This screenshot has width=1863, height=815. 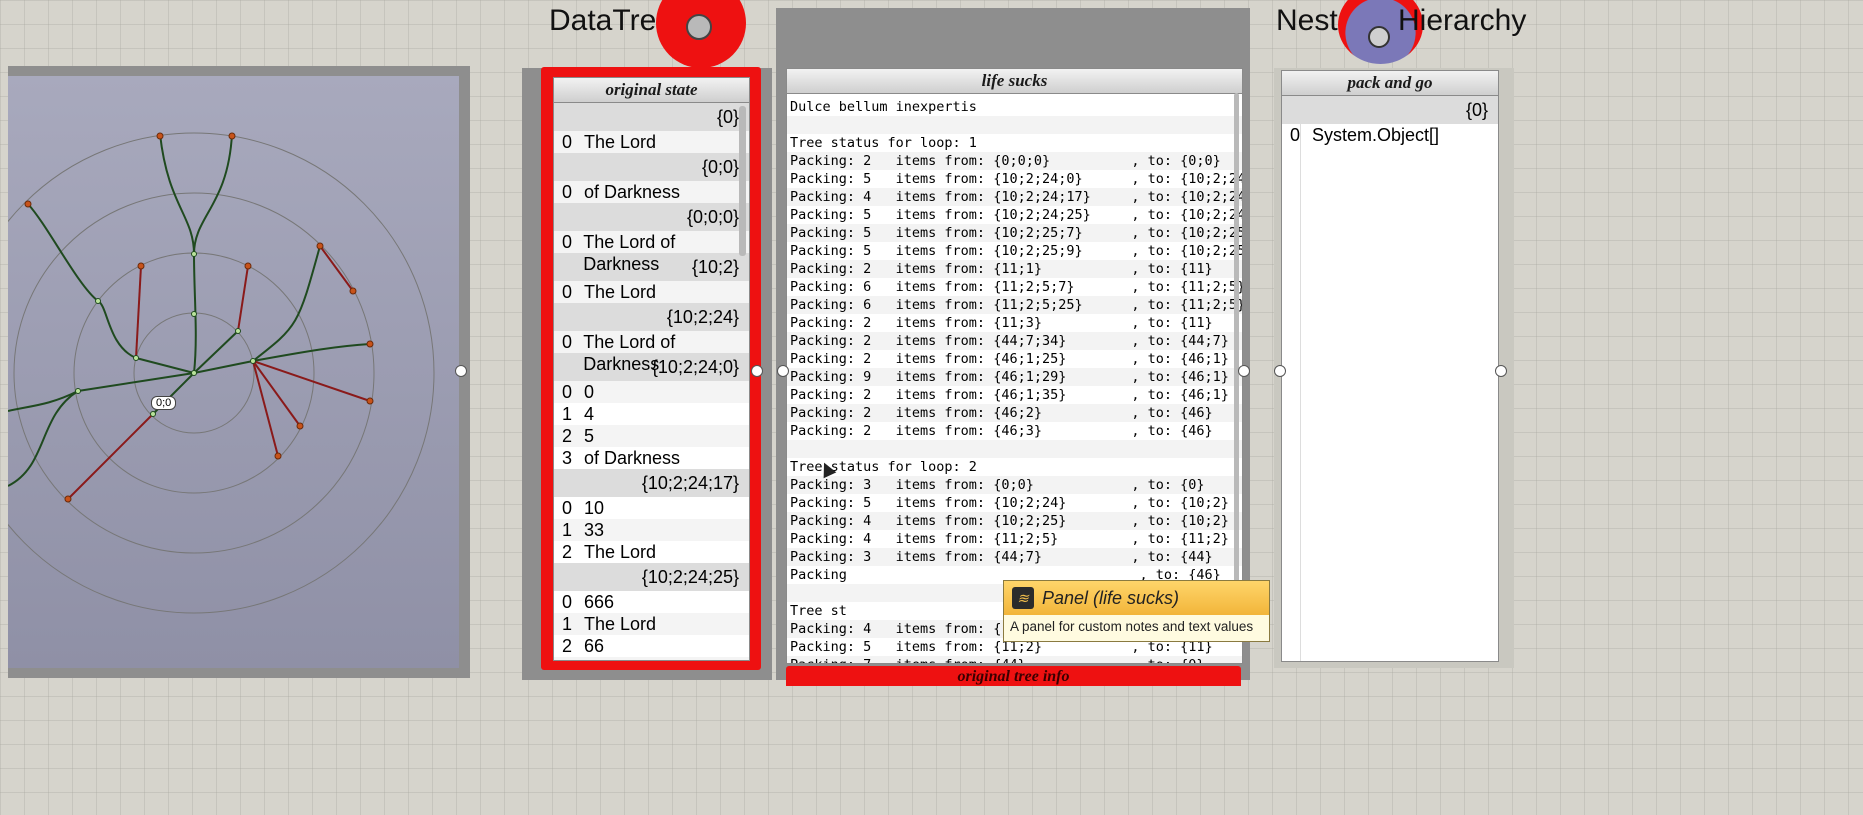 What do you see at coordinates (1001, 431) in the screenshot?
I see `log-line: Packing: 2 items from: {46;3} , to: {46}` at bounding box center [1001, 431].